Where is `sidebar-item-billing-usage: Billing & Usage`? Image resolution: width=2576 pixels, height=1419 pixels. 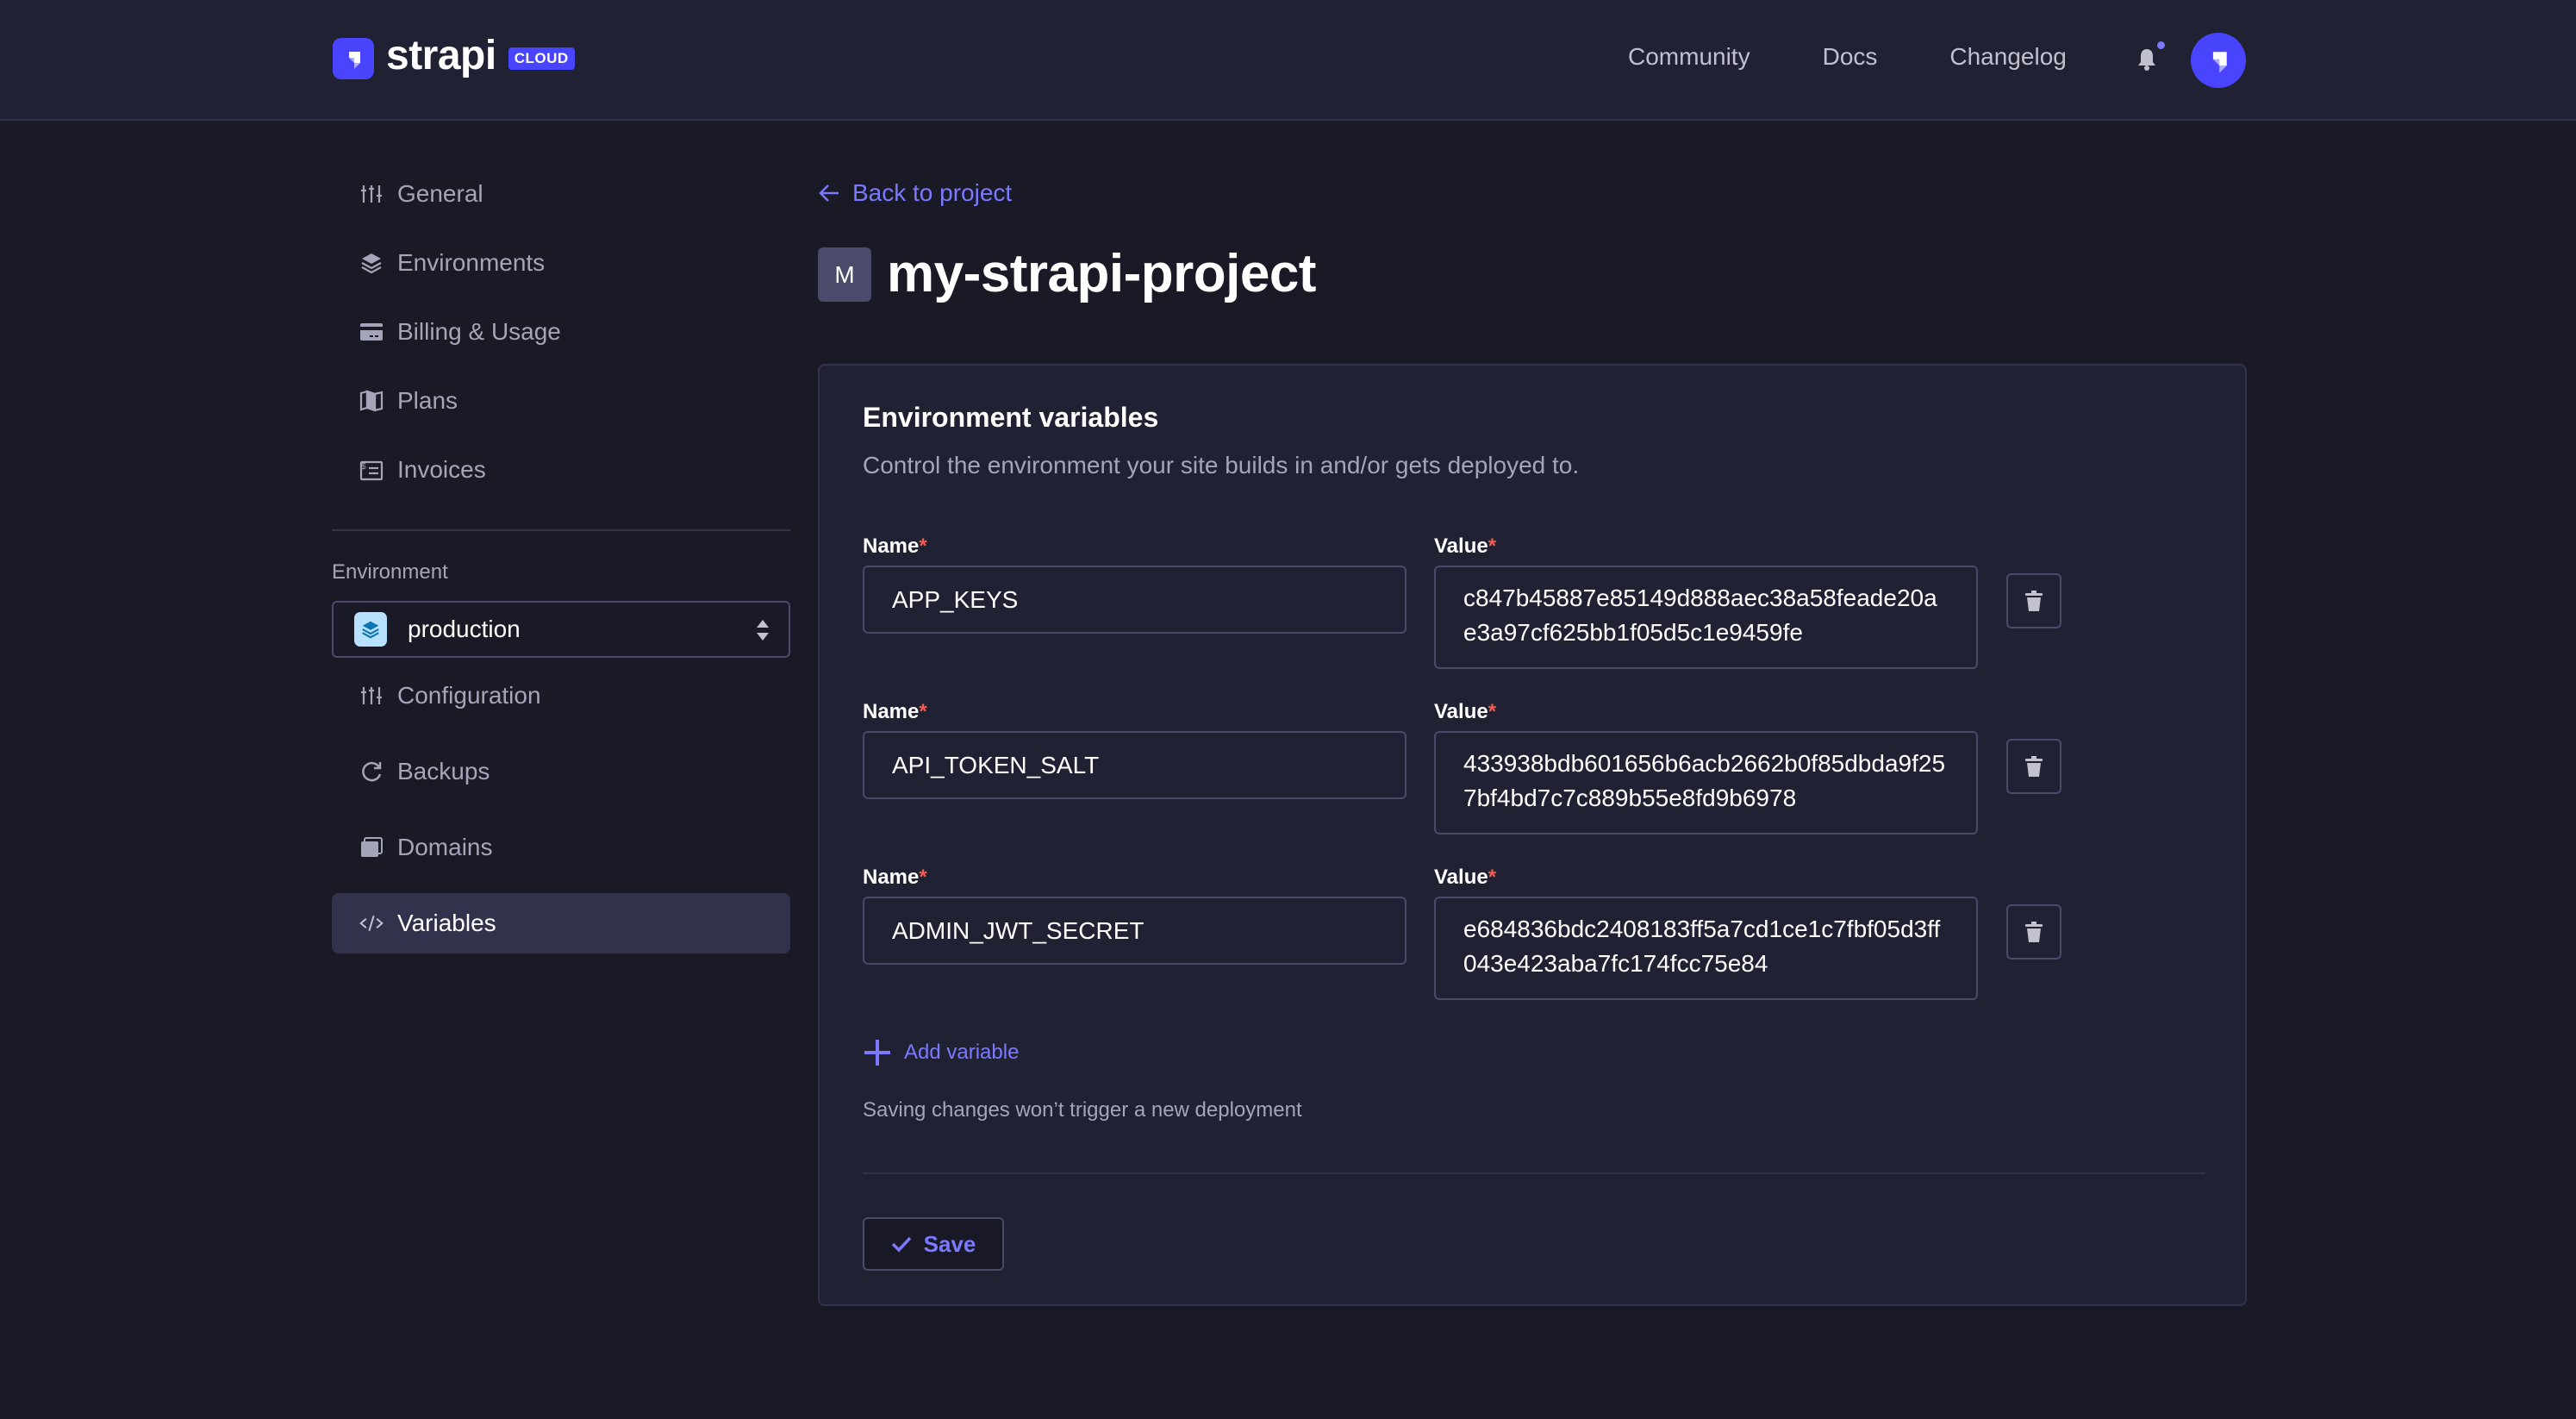
sidebar-item-billing-usage: Billing & Usage is located at coordinates (561, 332).